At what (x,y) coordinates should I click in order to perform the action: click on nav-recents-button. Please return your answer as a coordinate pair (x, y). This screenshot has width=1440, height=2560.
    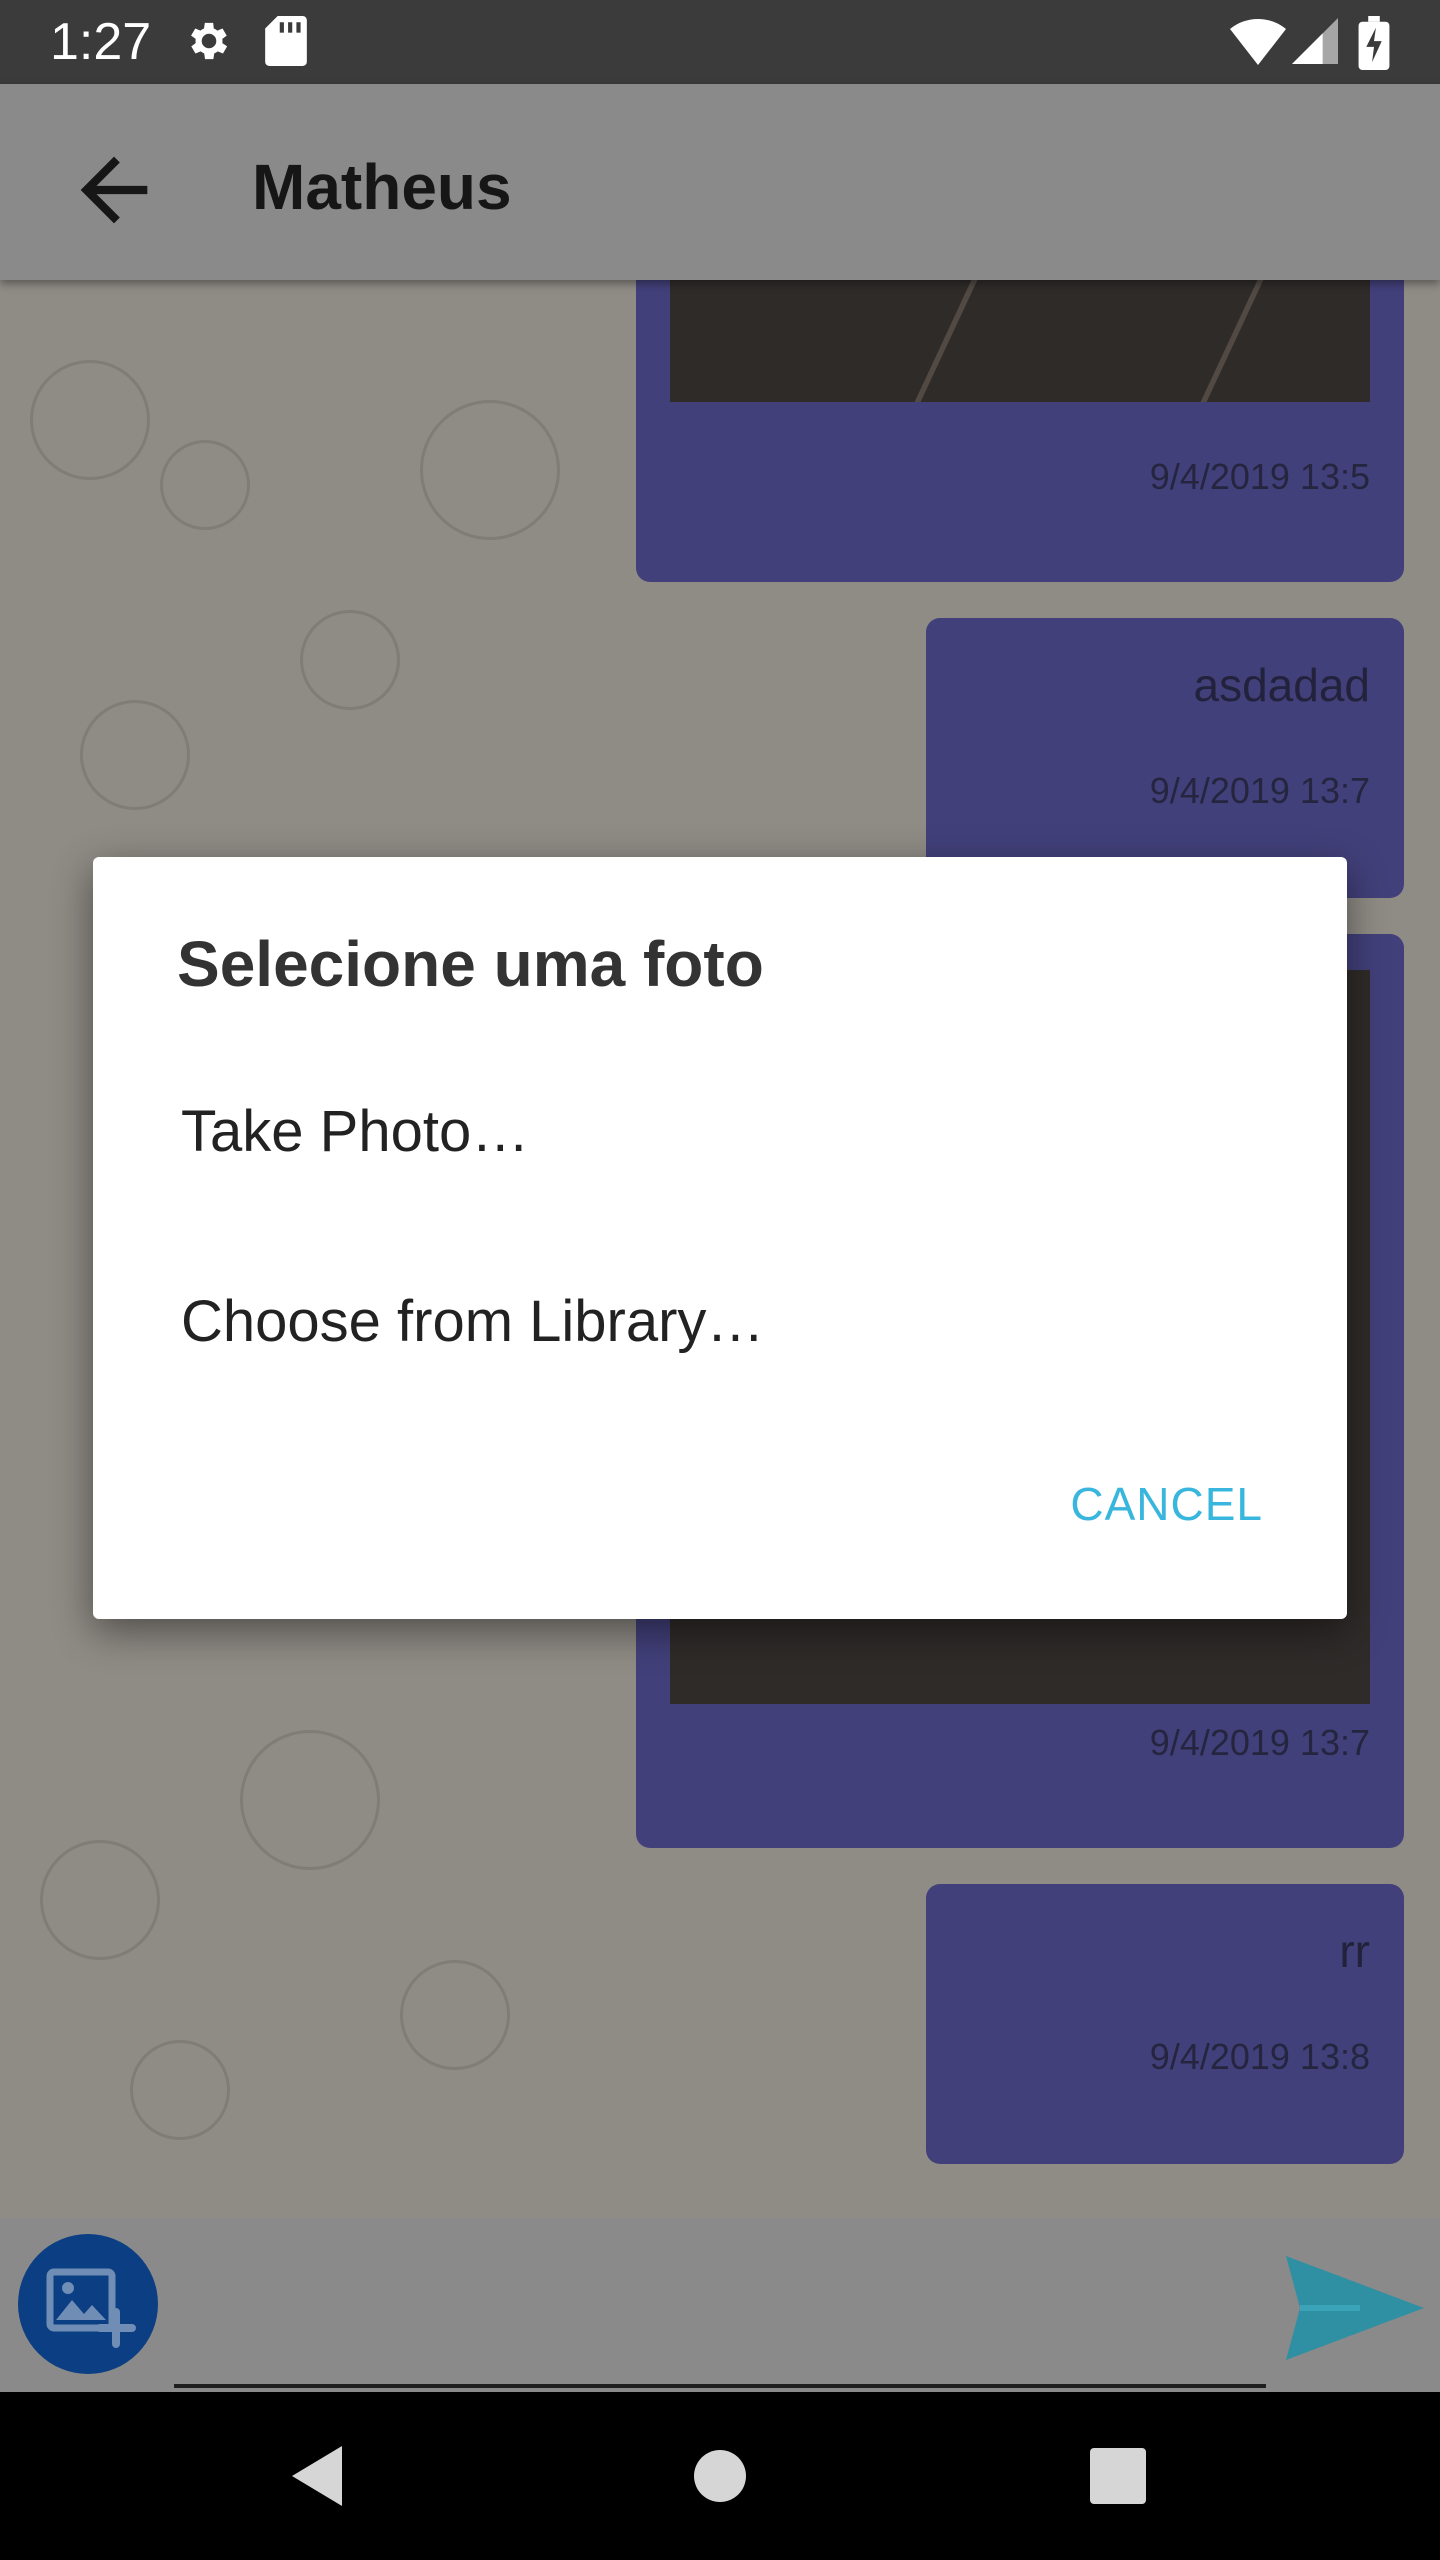
    Looking at the image, I should click on (1118, 2476).